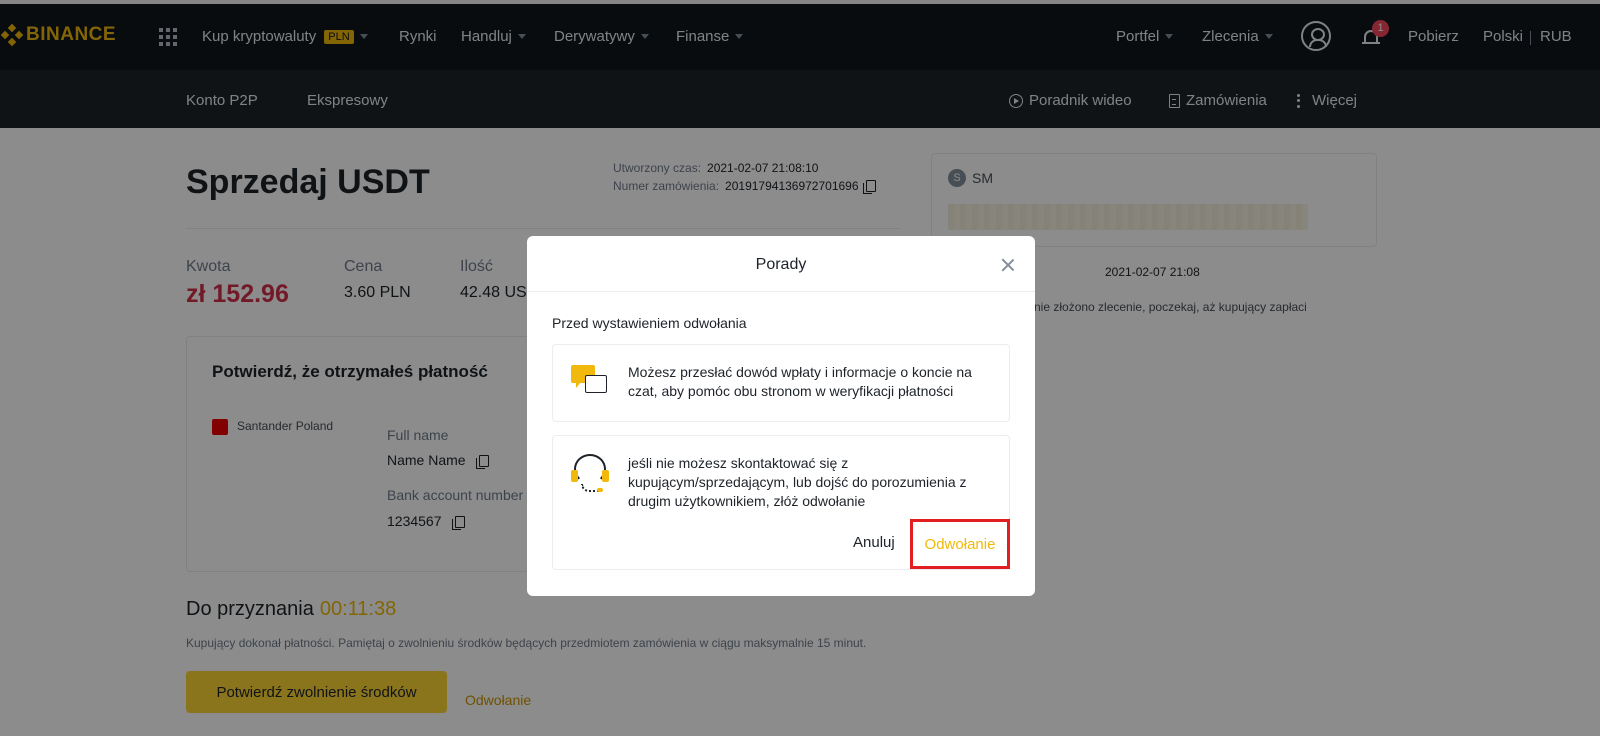 The image size is (1600, 736). I want to click on close-icon, so click(1008, 265).